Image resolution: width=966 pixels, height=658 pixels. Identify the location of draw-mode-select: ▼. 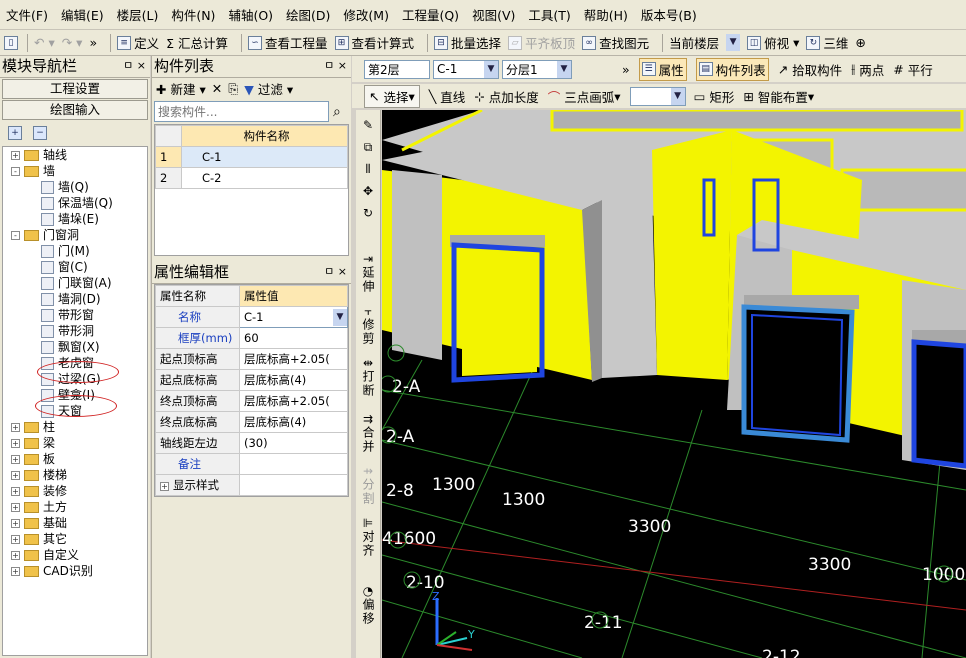
(657, 96).